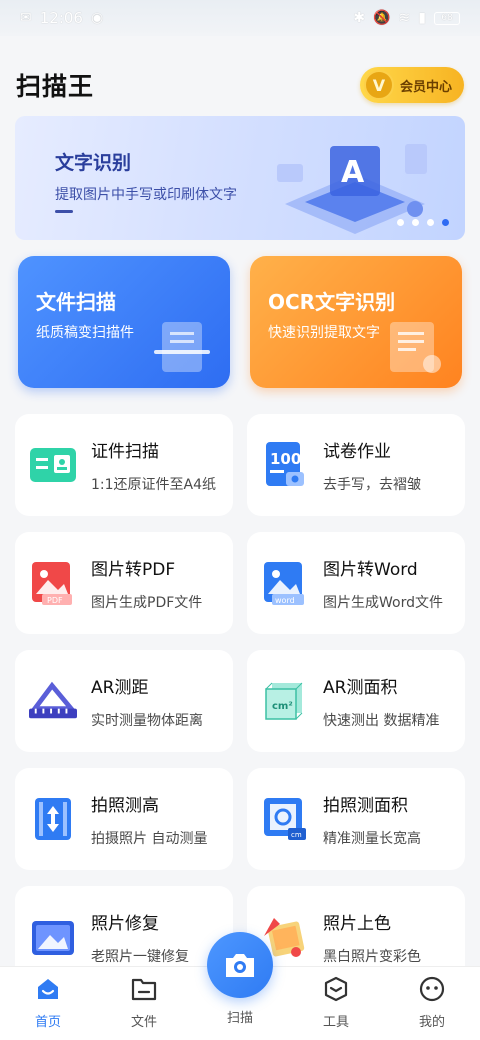  I want to click on tool-title: 照片上色, so click(357, 923).